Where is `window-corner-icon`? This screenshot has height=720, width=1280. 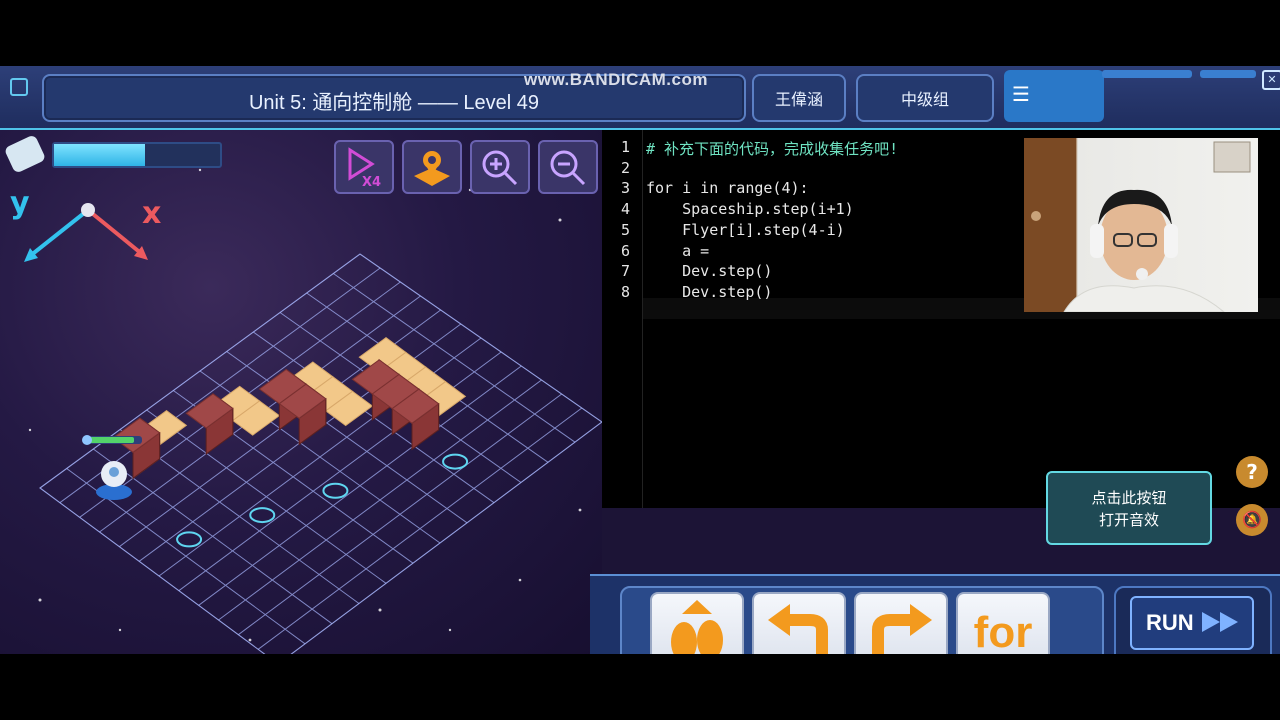
window-corner-icon is located at coordinates (19, 87).